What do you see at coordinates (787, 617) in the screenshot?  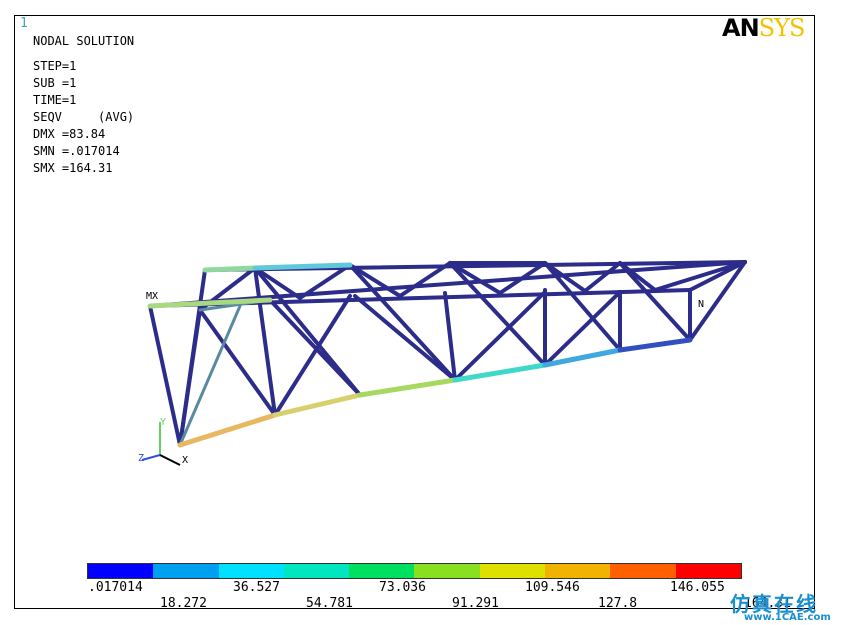 I see `watermark-url: www.1CAE.com` at bounding box center [787, 617].